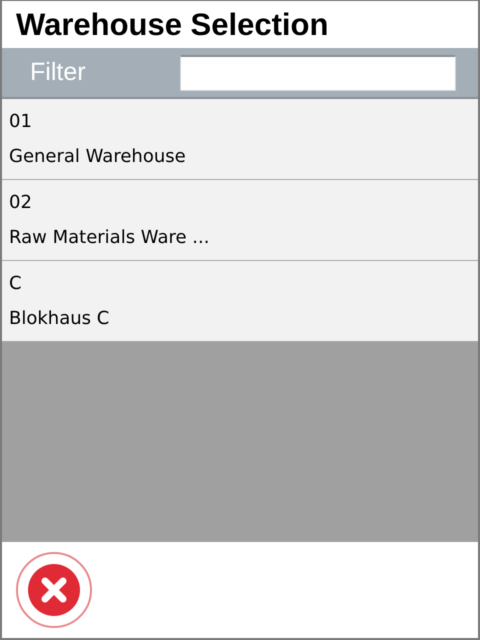 The image size is (480, 640). I want to click on warehouse-code: 01, so click(21, 121).